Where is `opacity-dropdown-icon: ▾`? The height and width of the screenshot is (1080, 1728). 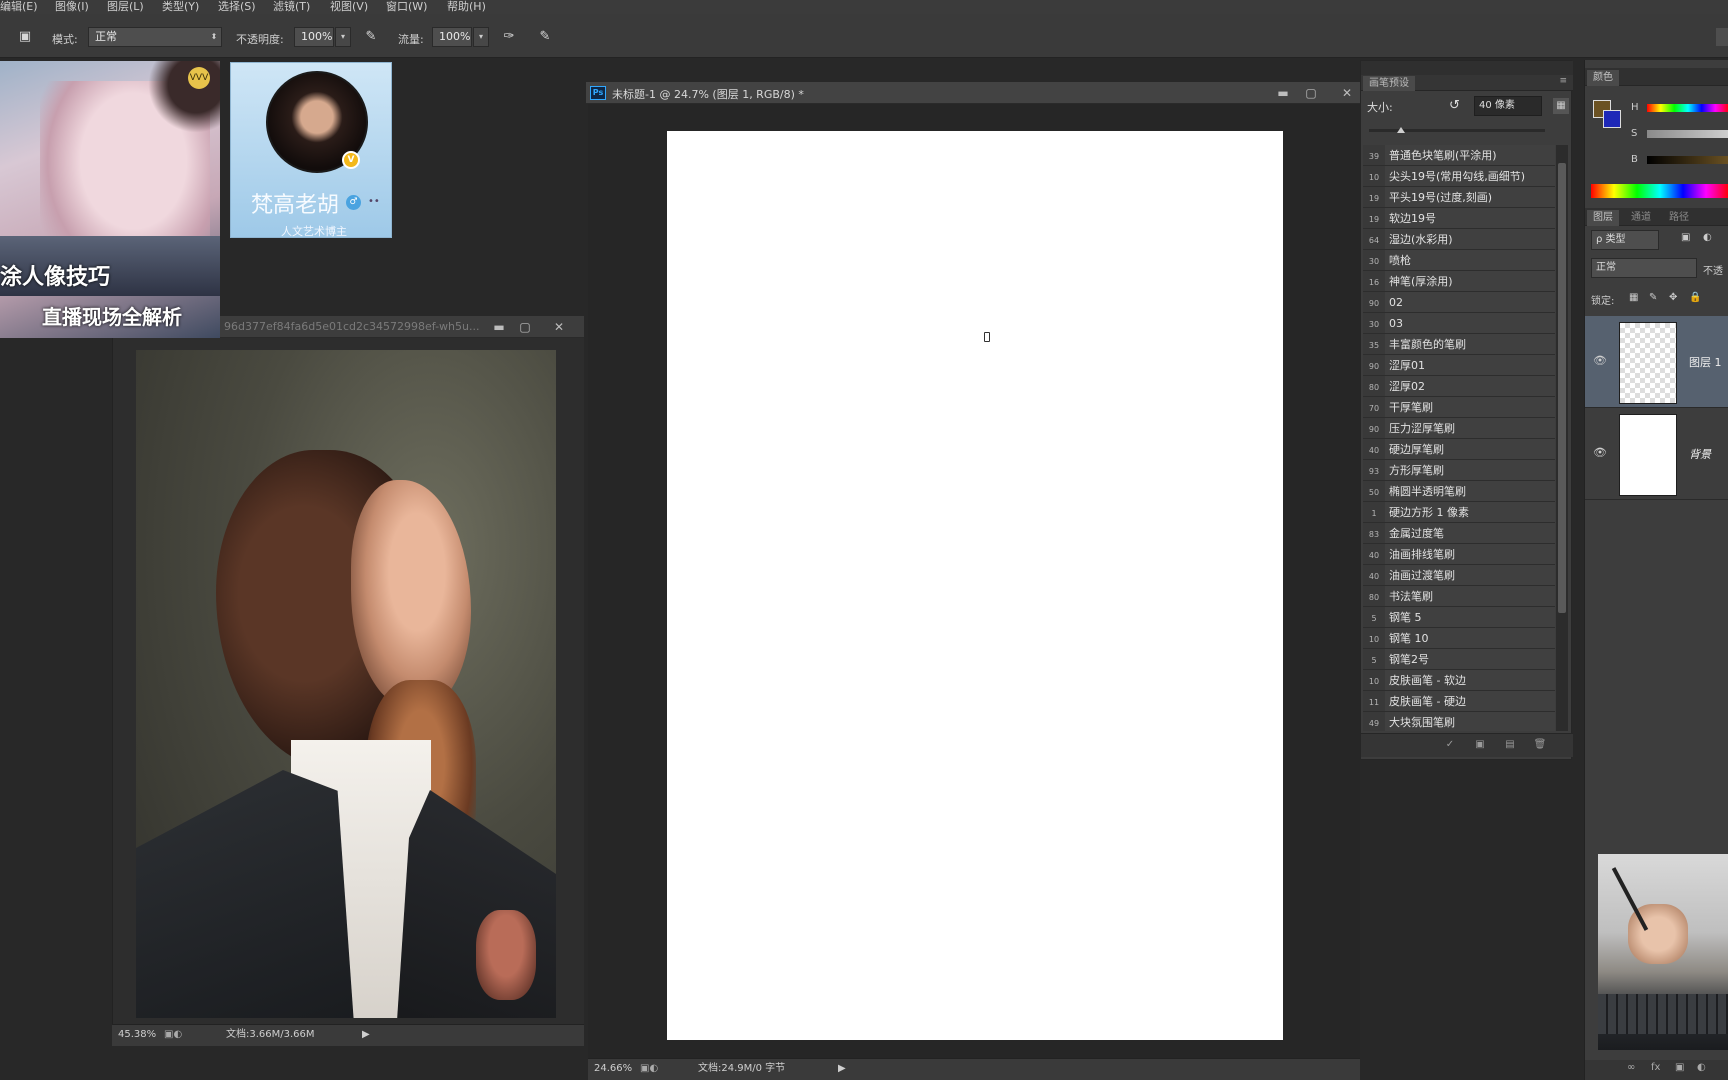 opacity-dropdown-icon: ▾ is located at coordinates (343, 37).